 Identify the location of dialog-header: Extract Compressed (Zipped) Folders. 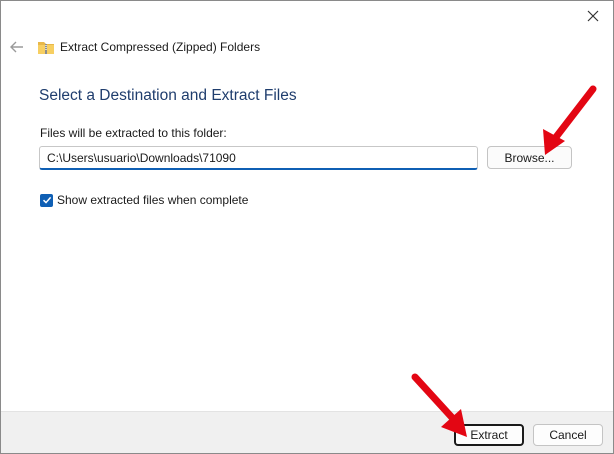
(134, 47).